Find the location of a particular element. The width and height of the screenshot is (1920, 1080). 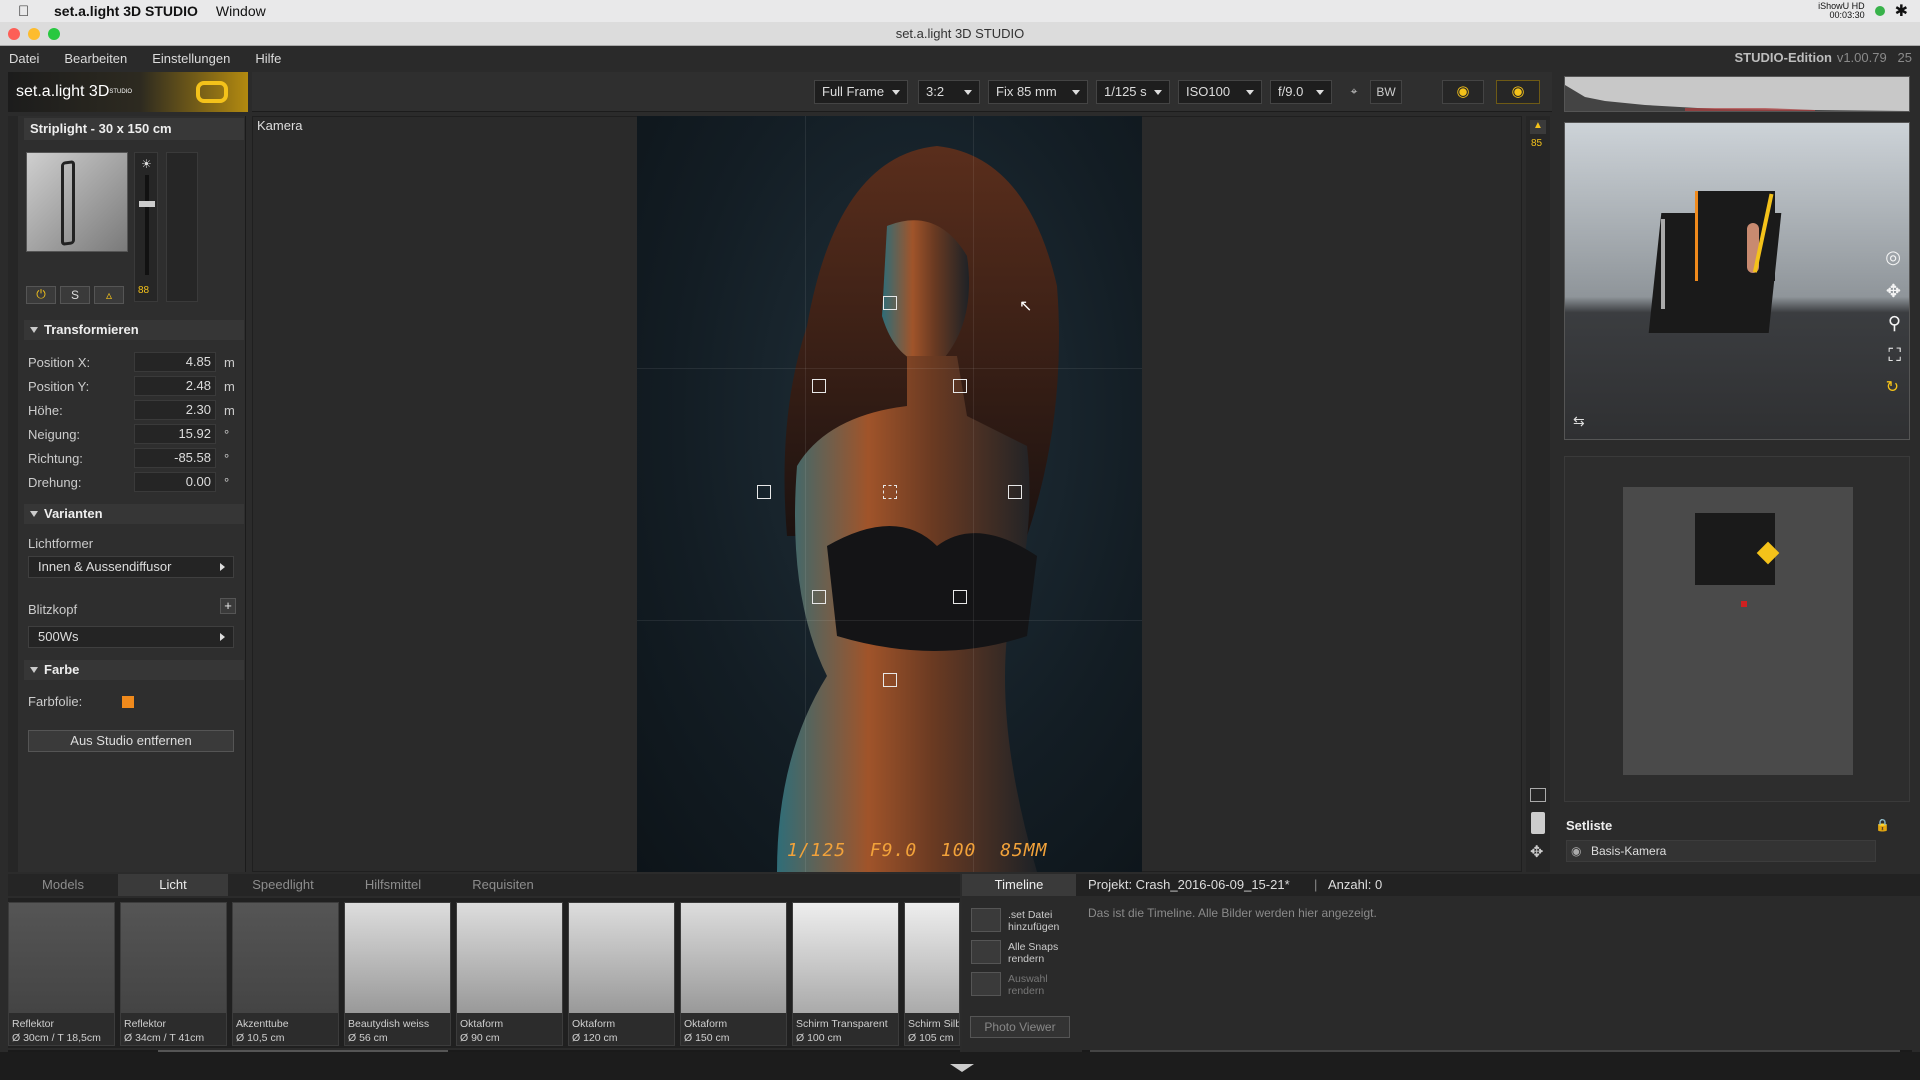

grid-toggle-icon is located at coordinates (1538, 795).